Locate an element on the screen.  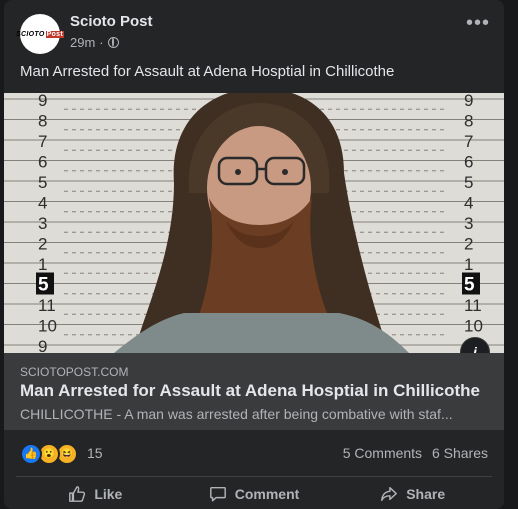
reaction-icons: 👍 😮 😆 is located at coordinates (49, 454).